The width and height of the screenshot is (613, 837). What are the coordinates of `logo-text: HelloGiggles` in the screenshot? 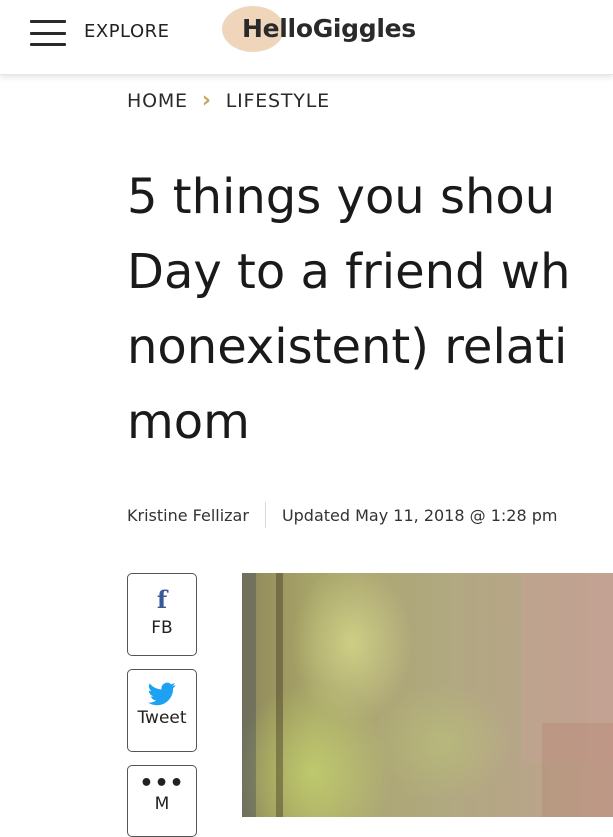 It's located at (329, 28).